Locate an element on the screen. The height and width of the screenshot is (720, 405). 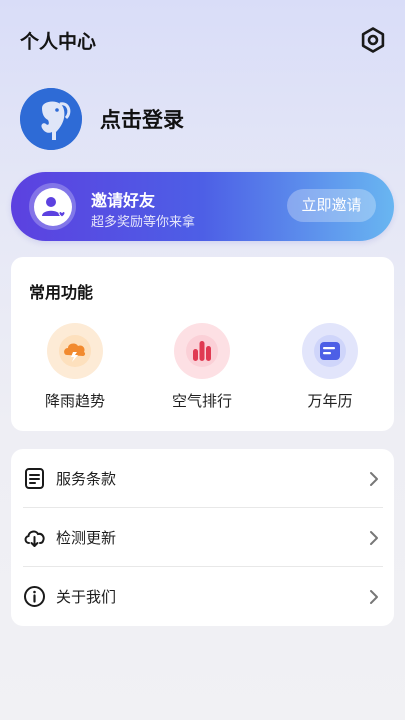
invite-subtitle: 超多奖励等你来拿 is located at coordinates (143, 222).